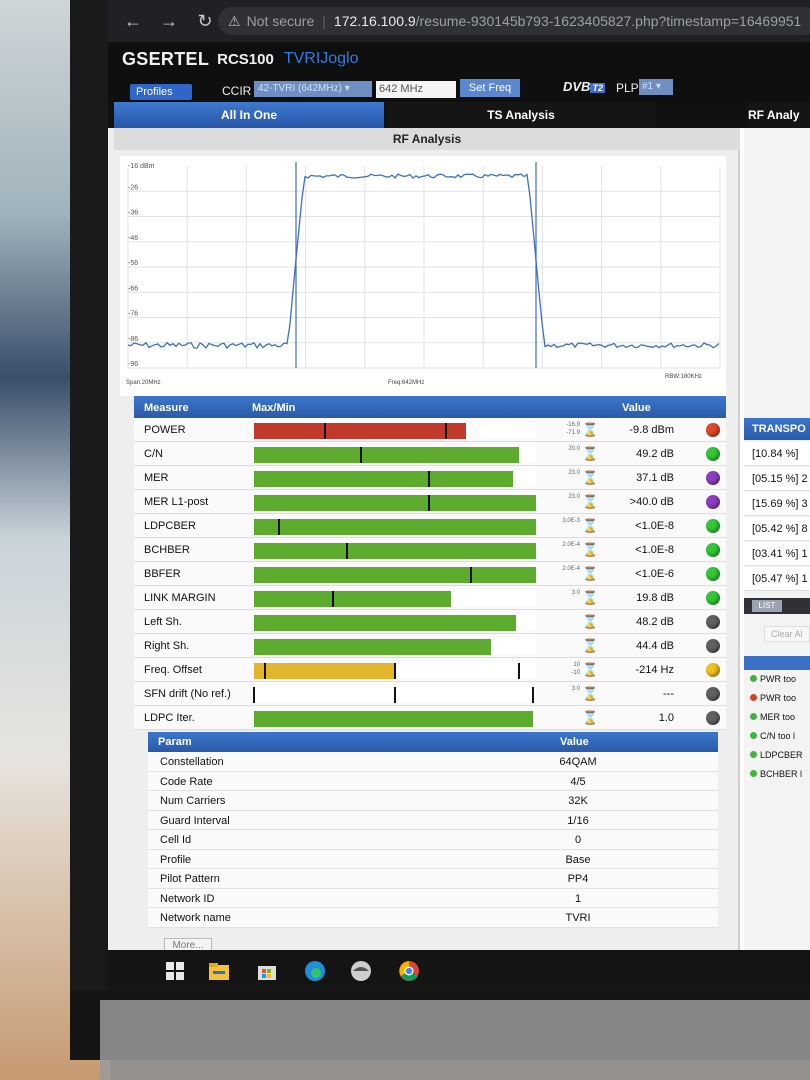 This screenshot has height=1080, width=810. Describe the element at coordinates (779, 115) in the screenshot. I see `tab-rf-analysis: RF Analy` at that location.